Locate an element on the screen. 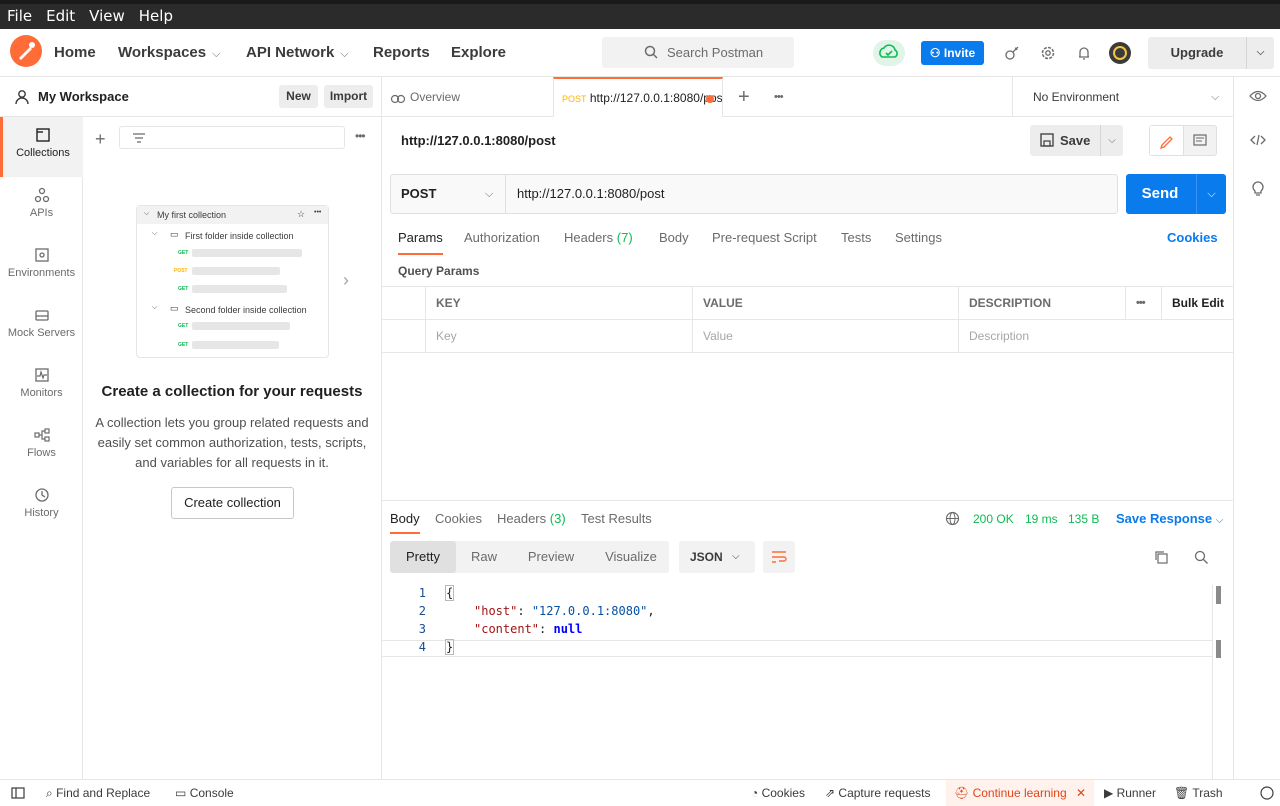  view-preview: Preview is located at coordinates (551, 557).